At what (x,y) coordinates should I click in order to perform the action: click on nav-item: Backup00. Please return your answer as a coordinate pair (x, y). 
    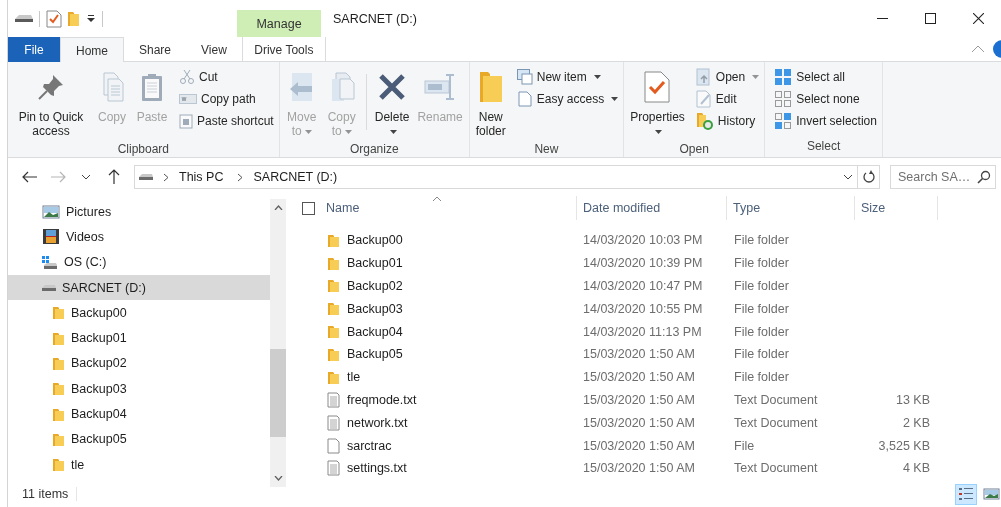
    Looking at the image, I should click on (139, 313).